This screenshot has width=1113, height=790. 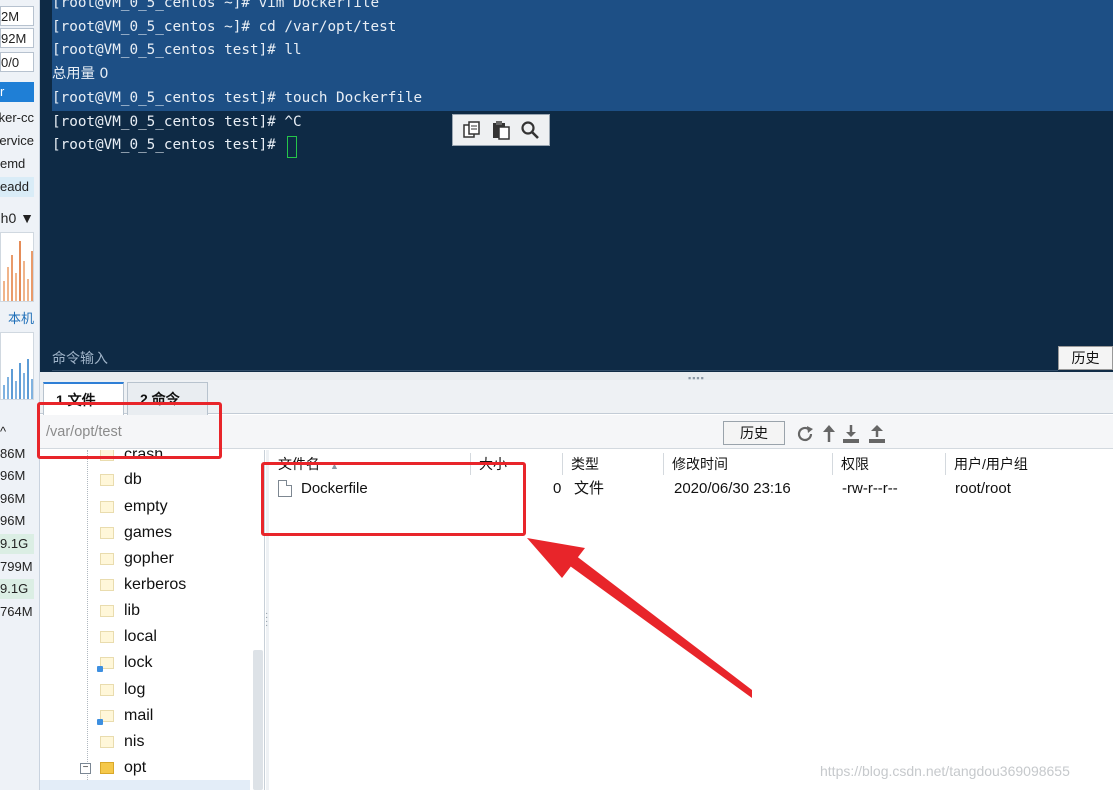 I want to click on process-row: emd, so click(x=17, y=164).